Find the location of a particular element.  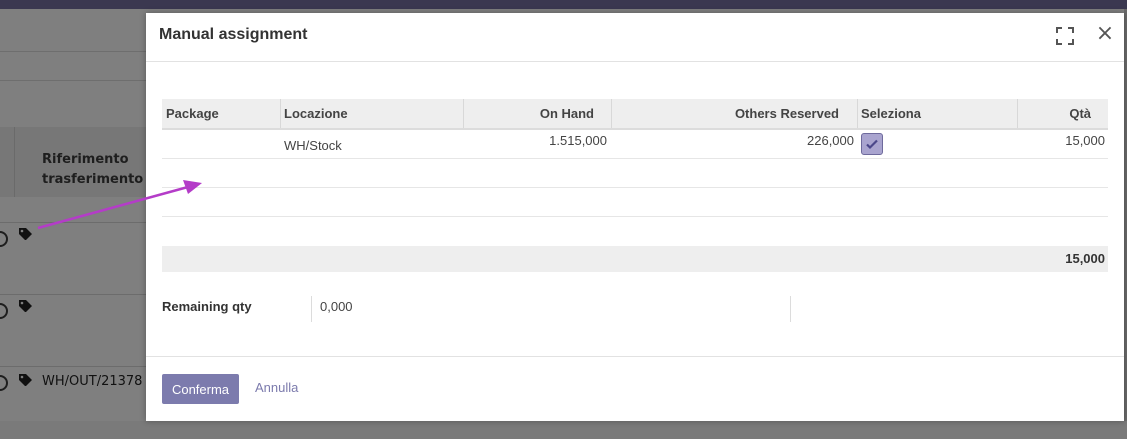

total-qty: 15,000 is located at coordinates (1085, 258).